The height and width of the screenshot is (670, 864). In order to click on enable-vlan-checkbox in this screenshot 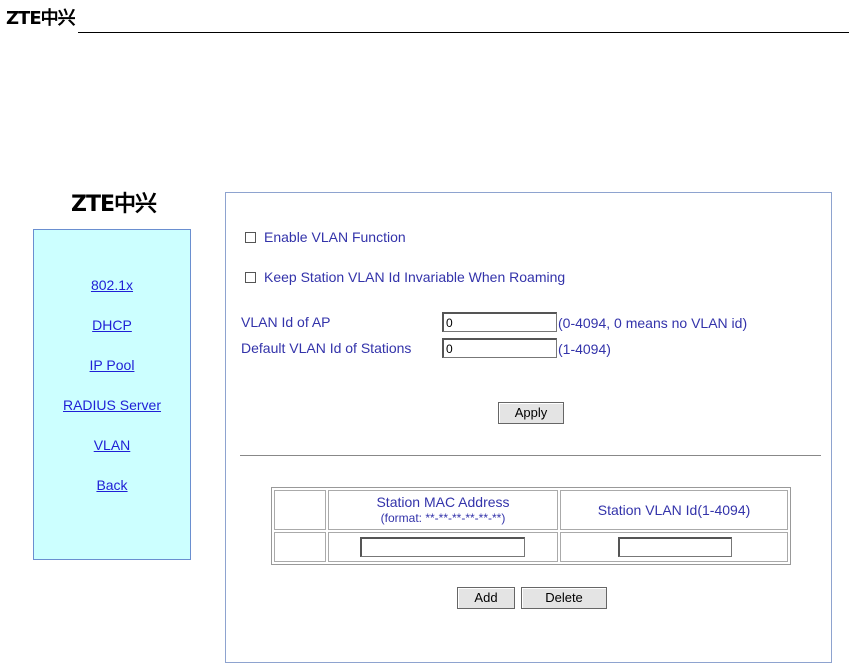, I will do `click(250, 237)`.